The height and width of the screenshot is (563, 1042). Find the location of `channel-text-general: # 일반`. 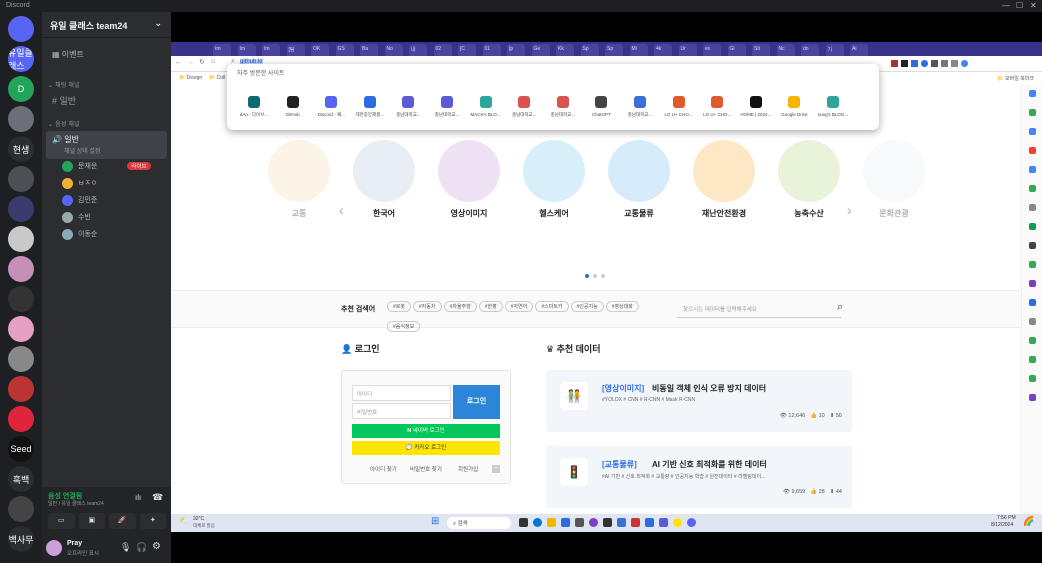

channel-text-general: # 일반 is located at coordinates (106, 99).